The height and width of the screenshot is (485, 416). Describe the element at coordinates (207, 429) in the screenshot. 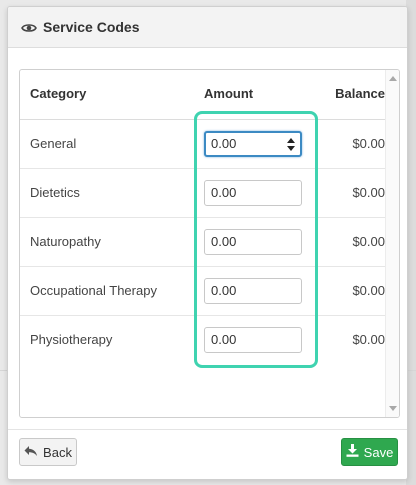

I see `footer-divider` at that location.